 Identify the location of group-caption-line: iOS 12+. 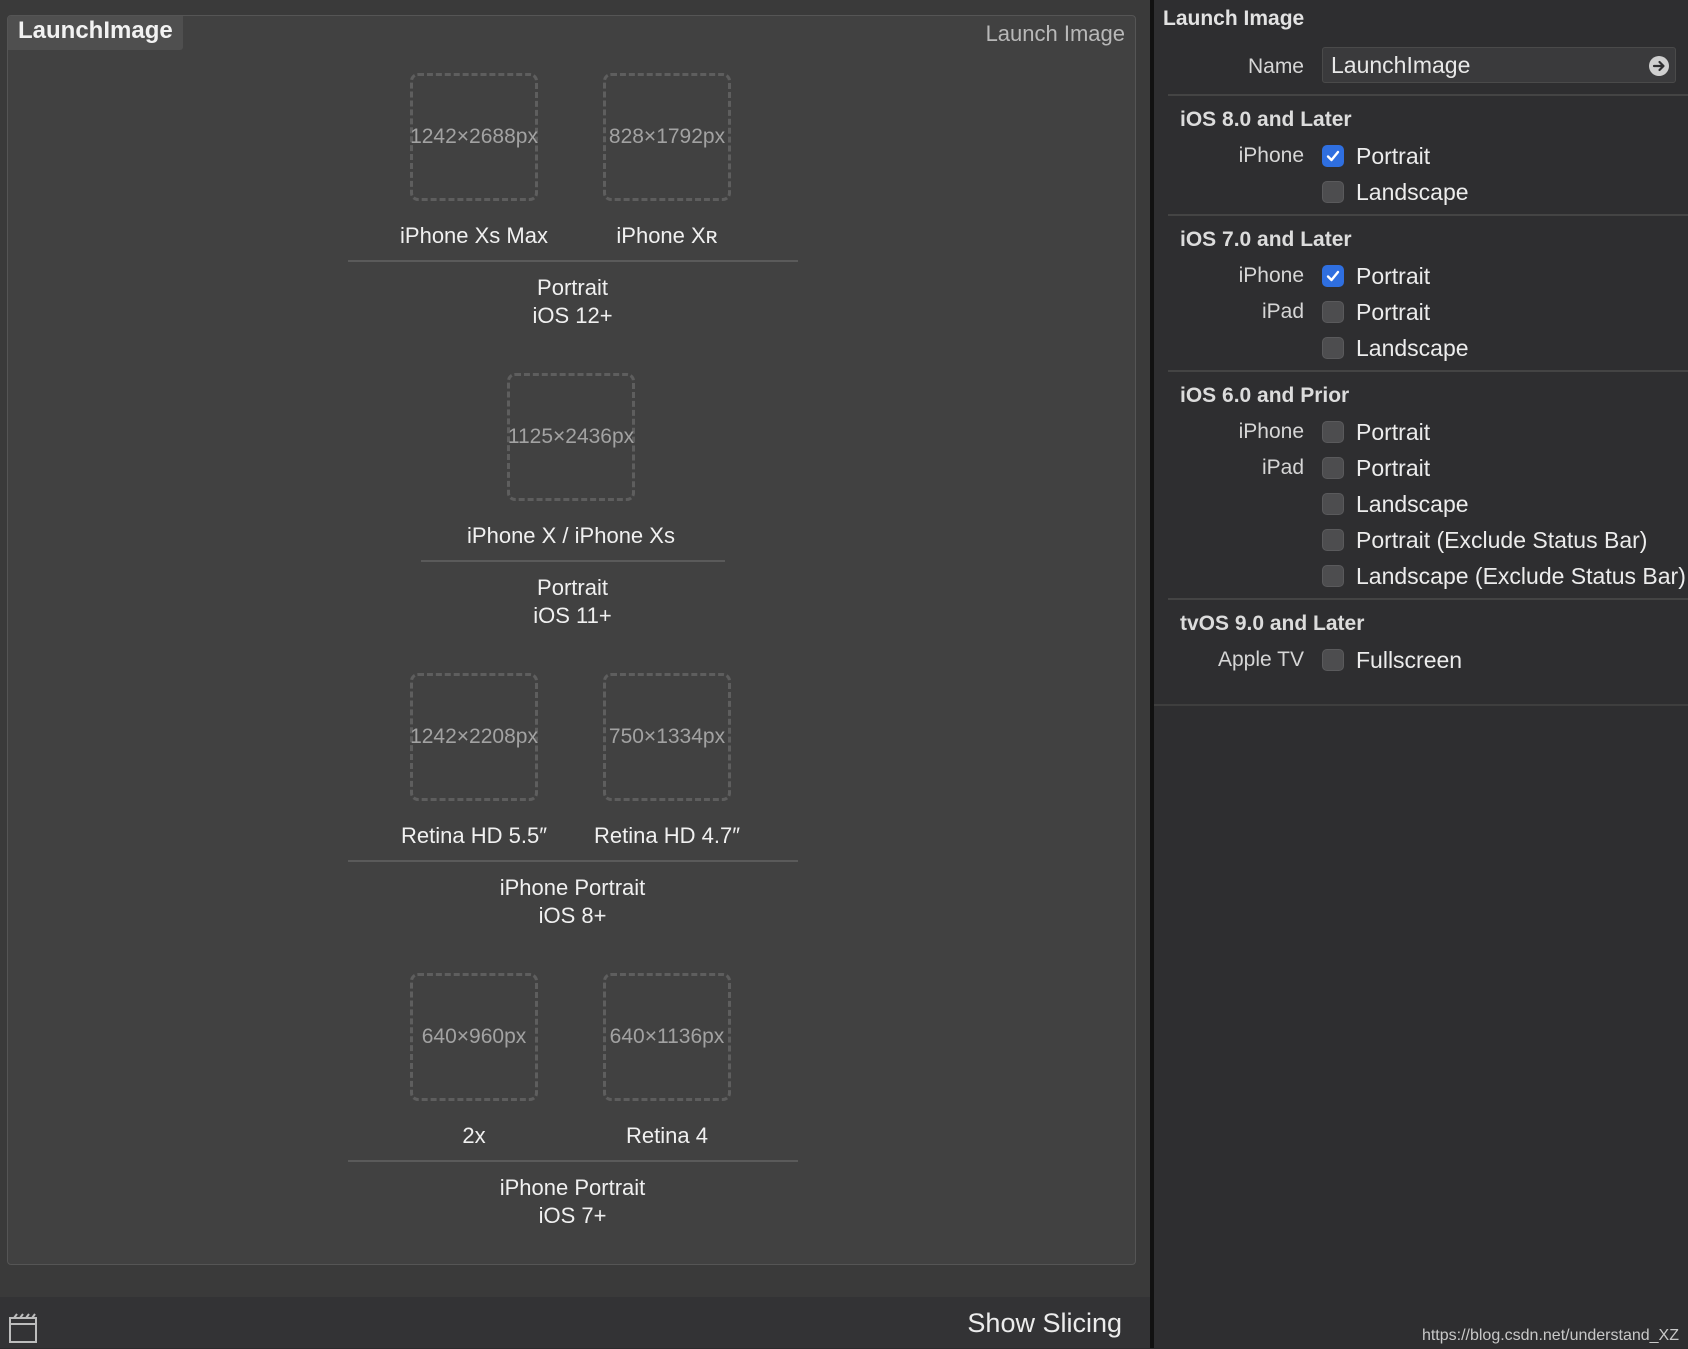
(572, 315).